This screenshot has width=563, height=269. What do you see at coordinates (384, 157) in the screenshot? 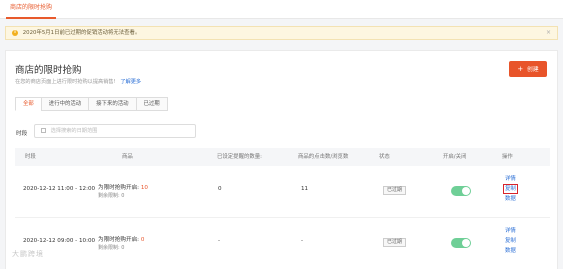
I see `column-header-status: 状态` at bounding box center [384, 157].